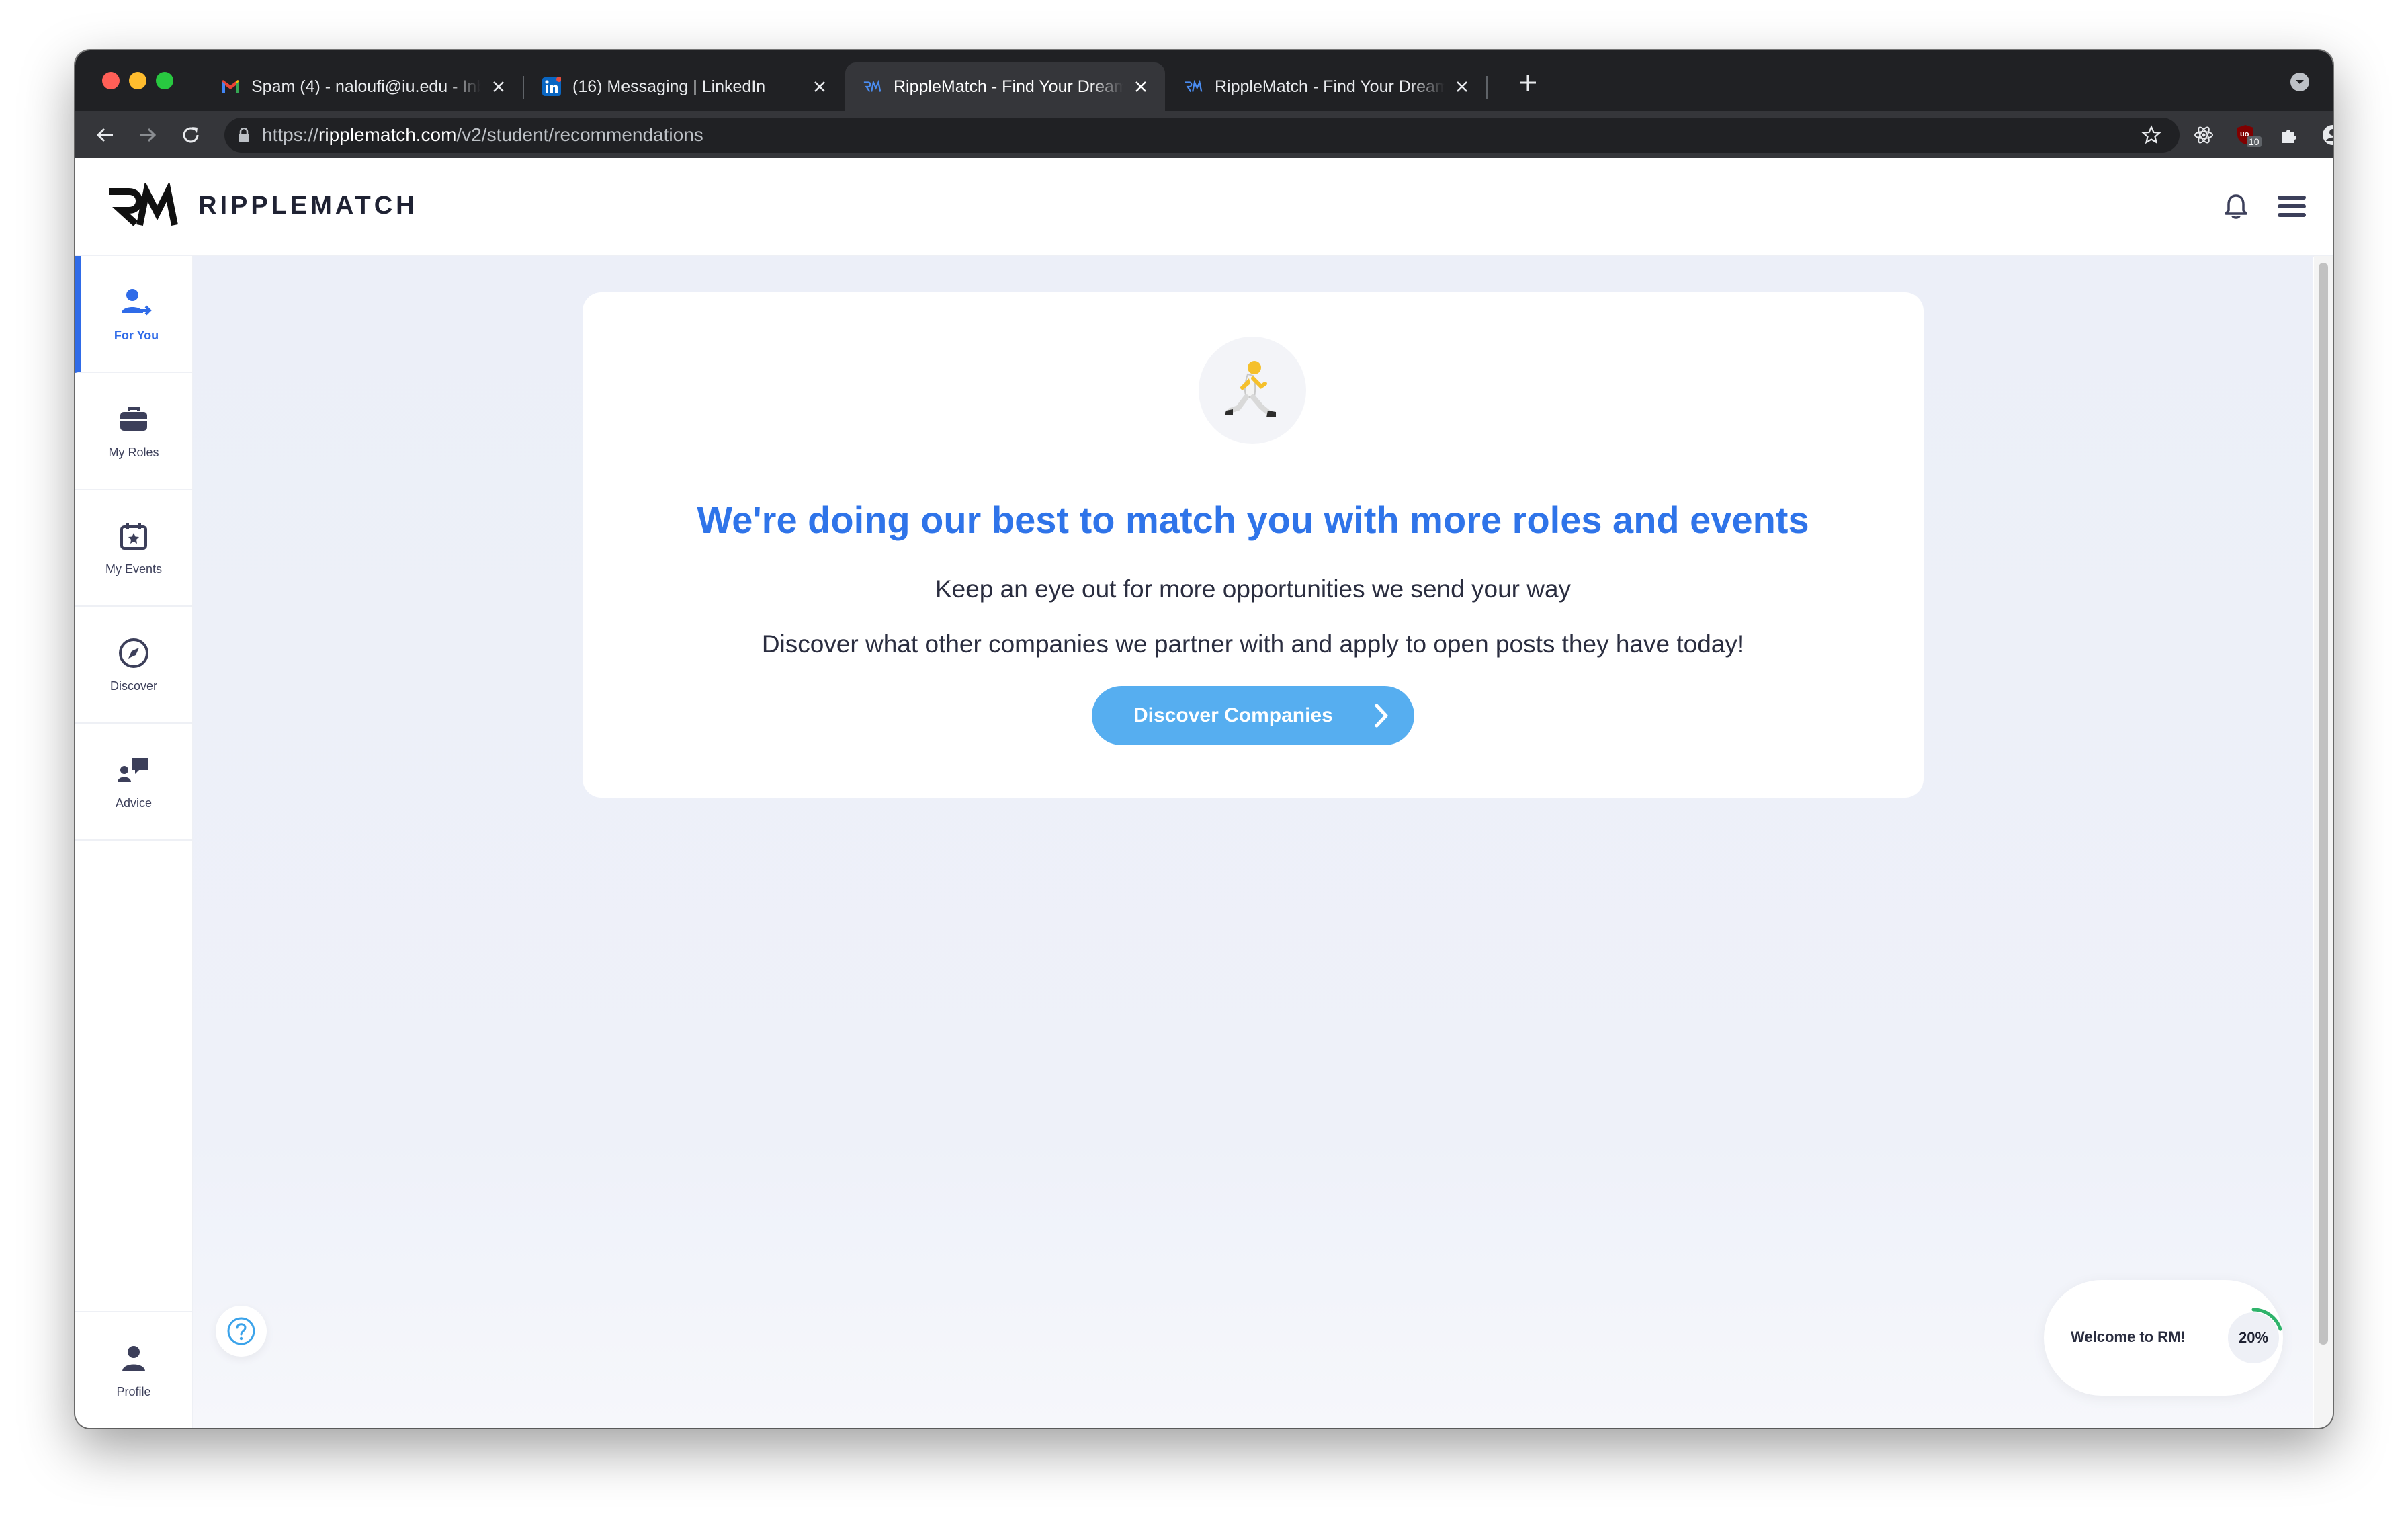  I want to click on hamburger-icon, so click(2292, 207).